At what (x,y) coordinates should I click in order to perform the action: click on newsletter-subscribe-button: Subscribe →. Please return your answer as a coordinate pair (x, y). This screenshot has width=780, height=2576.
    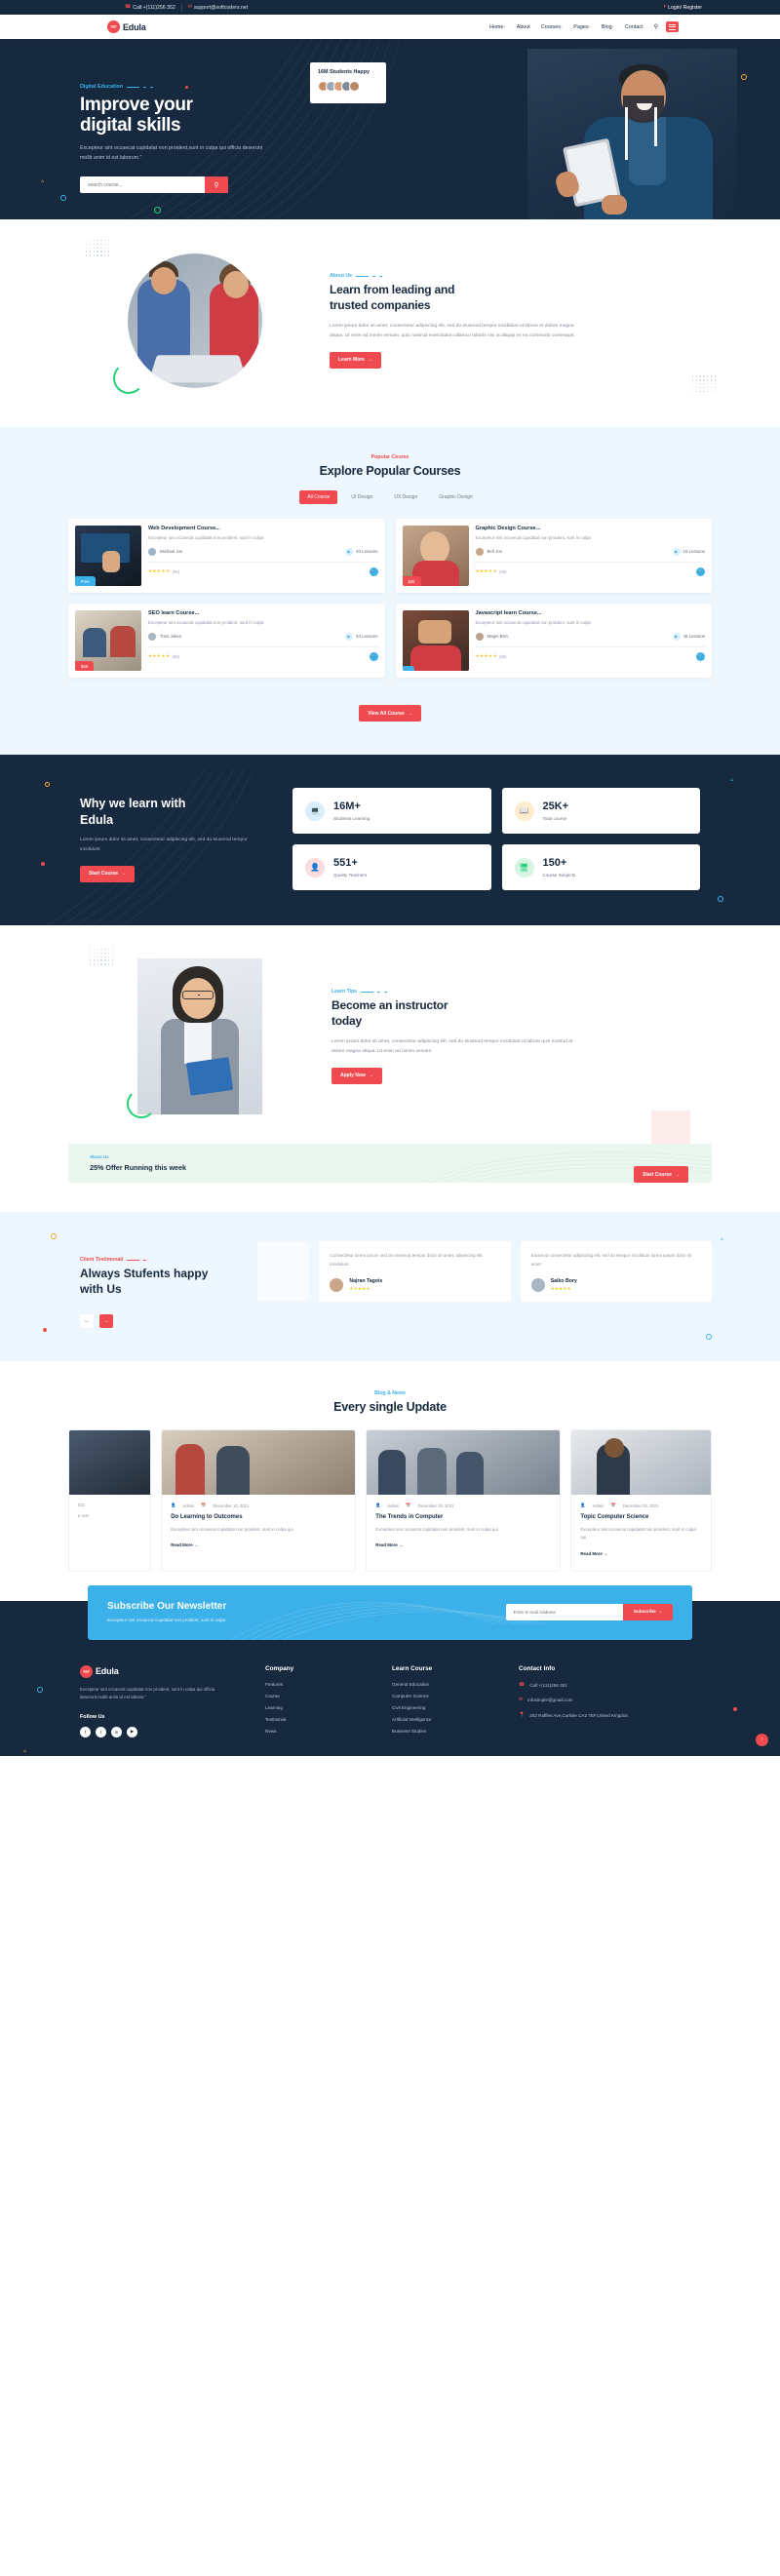
    Looking at the image, I should click on (647, 1612).